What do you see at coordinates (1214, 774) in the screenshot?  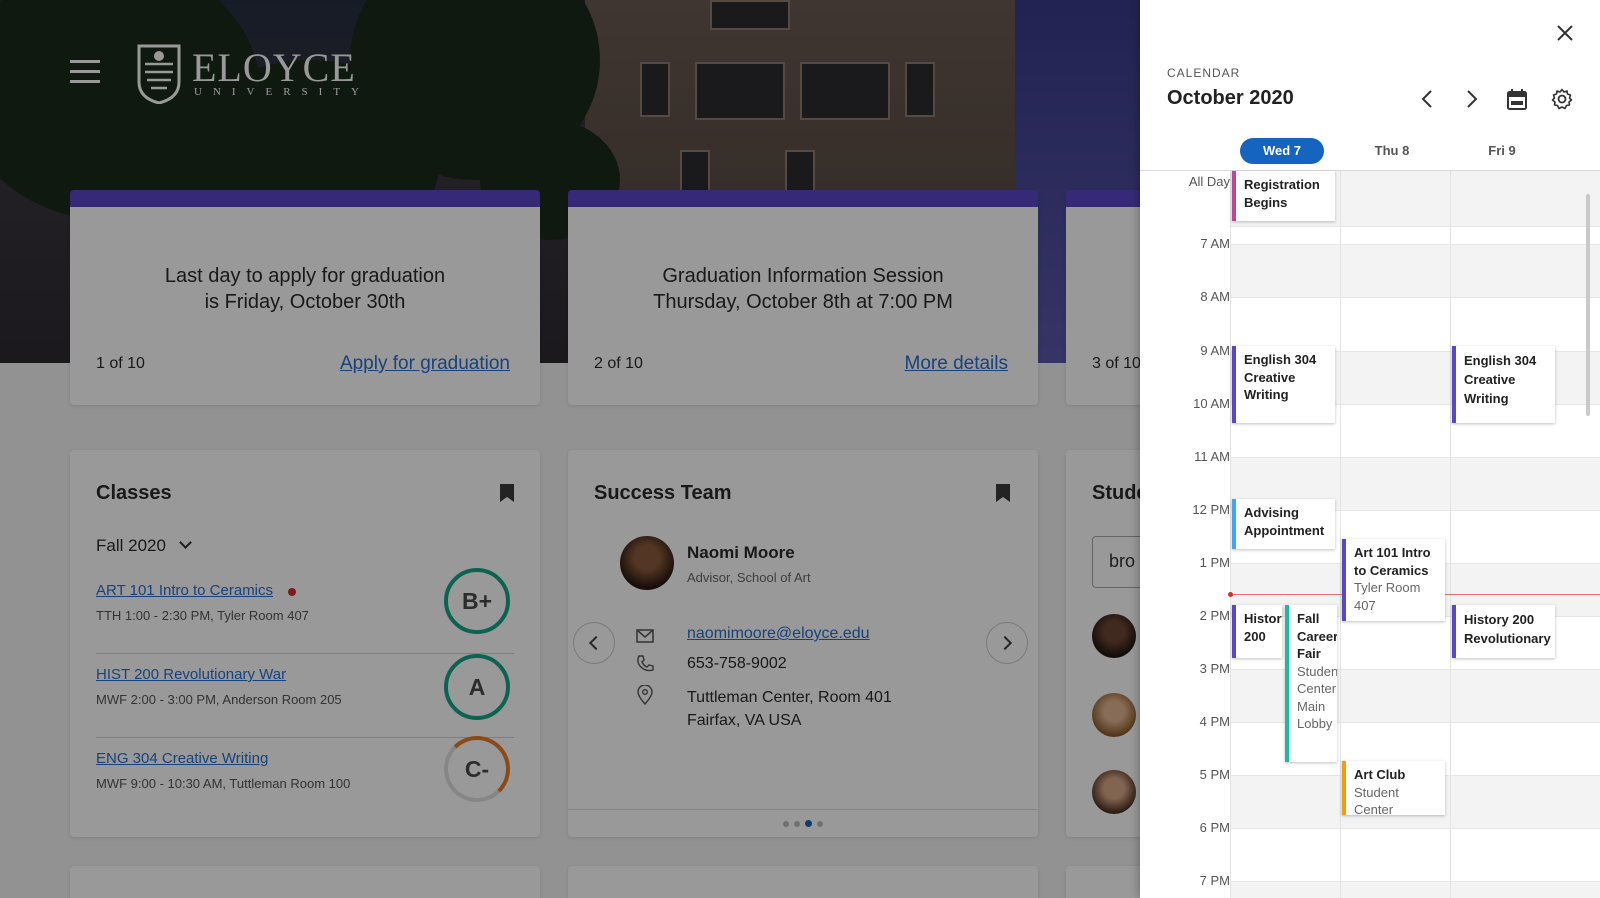 I see `hour-label: 5 PM` at bounding box center [1214, 774].